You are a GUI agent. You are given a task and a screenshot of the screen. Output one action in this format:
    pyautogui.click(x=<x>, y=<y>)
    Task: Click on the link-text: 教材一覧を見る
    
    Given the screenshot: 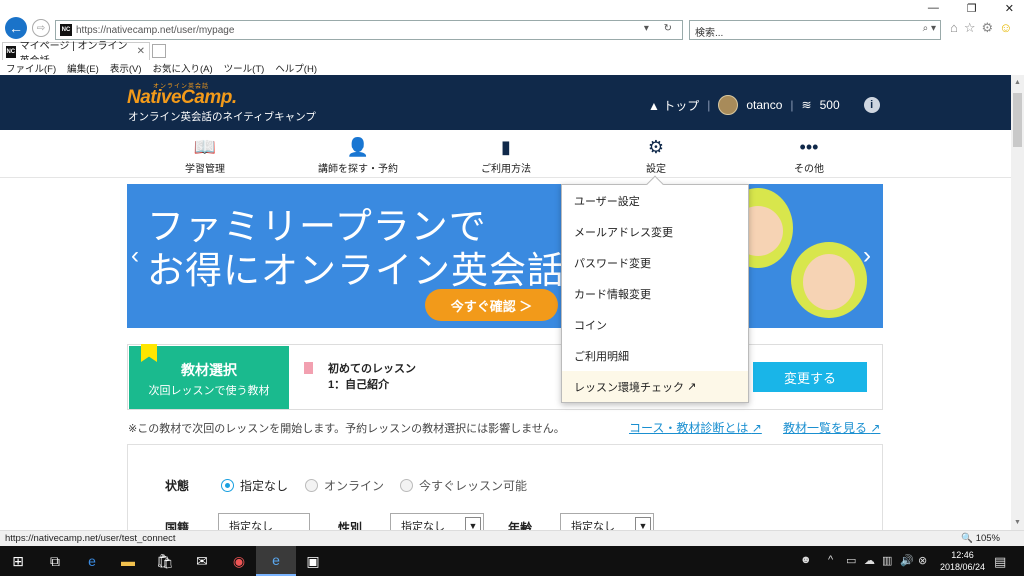 What is the action you would take?
    pyautogui.click(x=825, y=428)
    